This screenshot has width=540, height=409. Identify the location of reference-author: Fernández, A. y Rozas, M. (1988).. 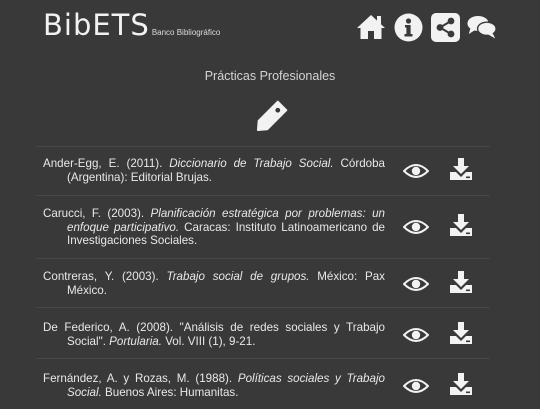
(140, 378).